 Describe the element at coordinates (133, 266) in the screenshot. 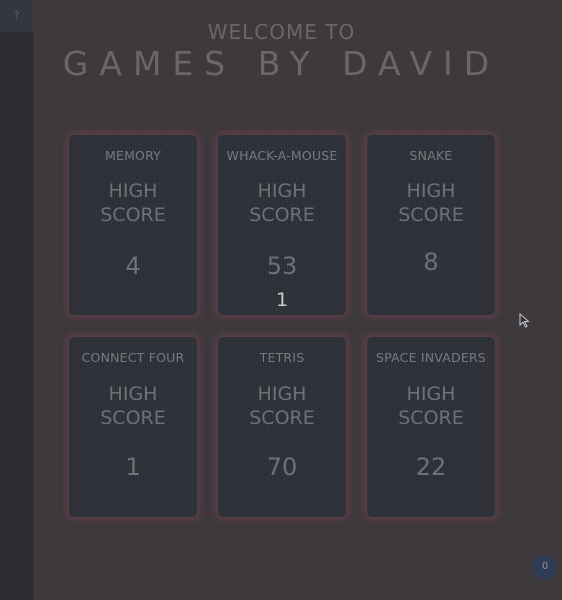

I see `high-score-value: 4` at that location.